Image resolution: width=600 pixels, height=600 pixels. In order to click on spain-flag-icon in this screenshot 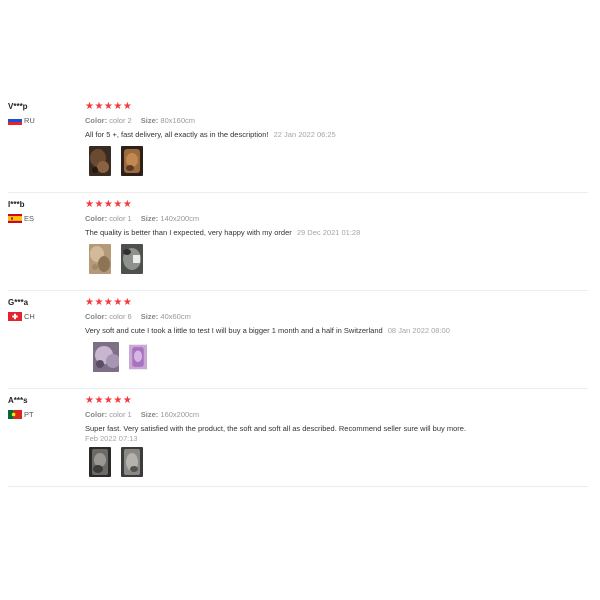, I will do `click(15, 218)`.